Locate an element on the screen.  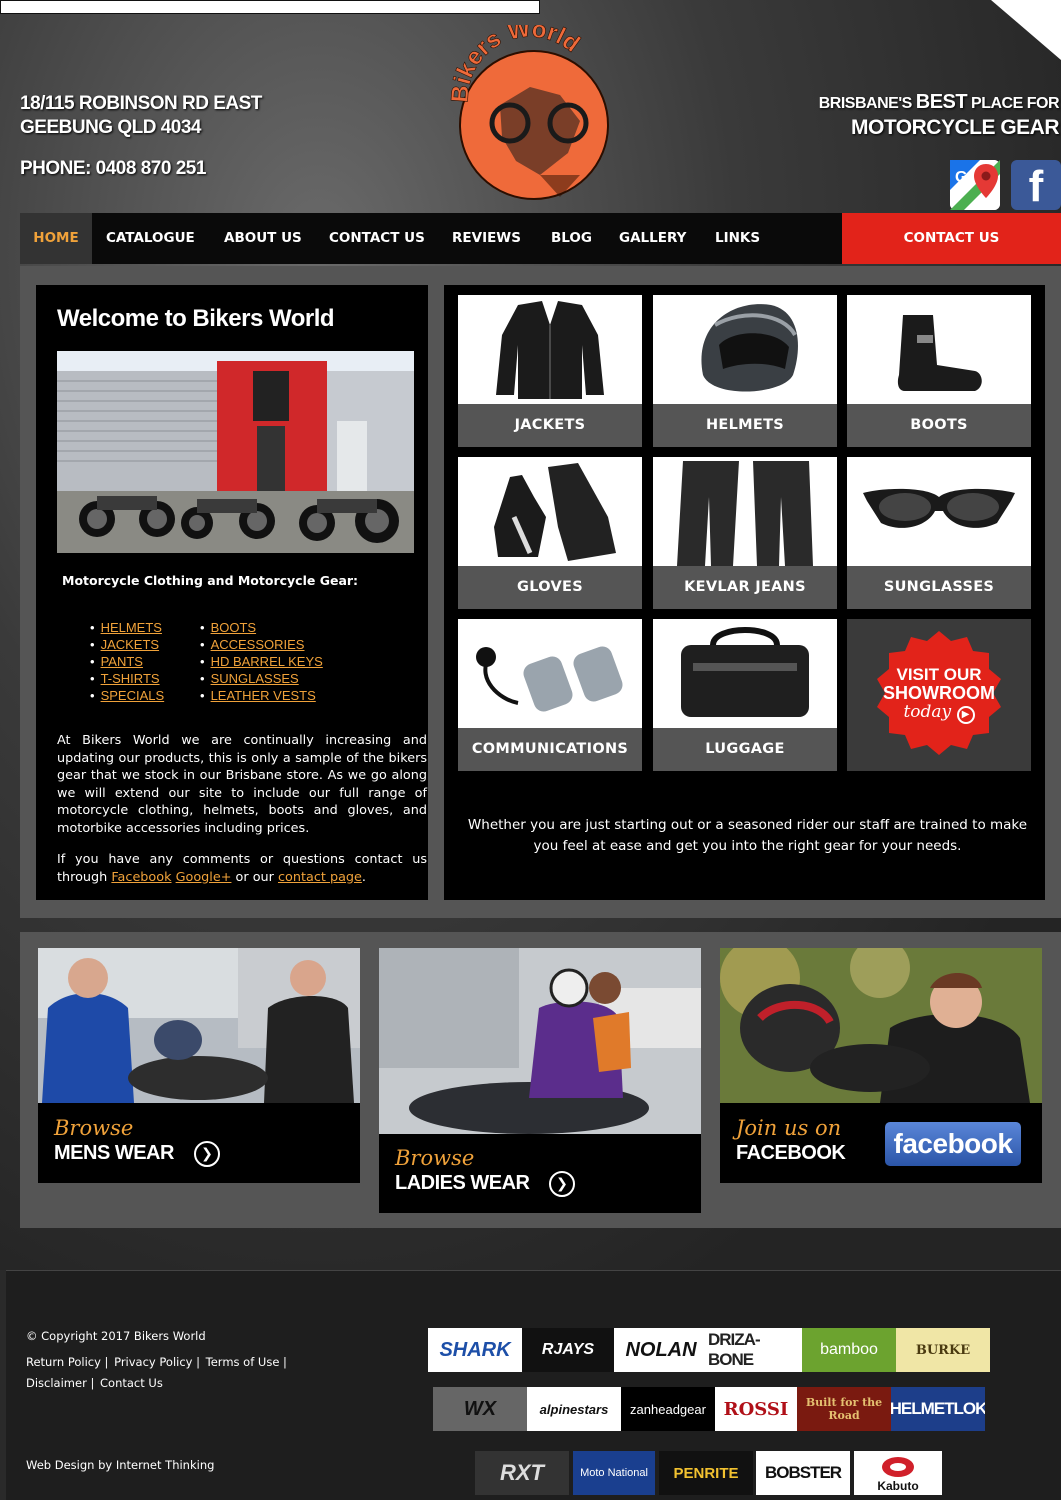
arrow-right-icon: ▶ is located at coordinates (965, 715).